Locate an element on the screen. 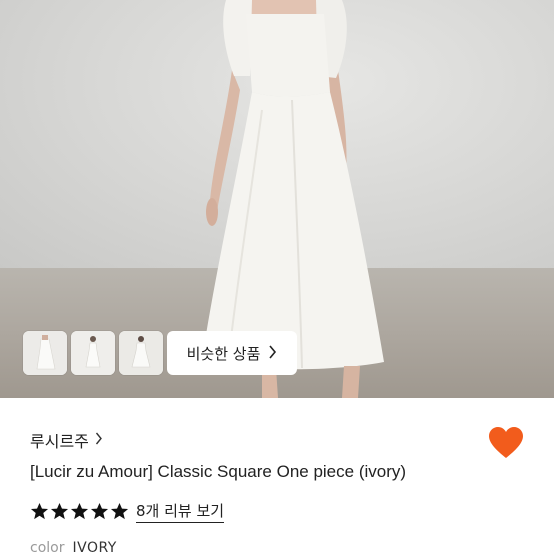  review-link: 8개 리뷰 보기 is located at coordinates (180, 511).